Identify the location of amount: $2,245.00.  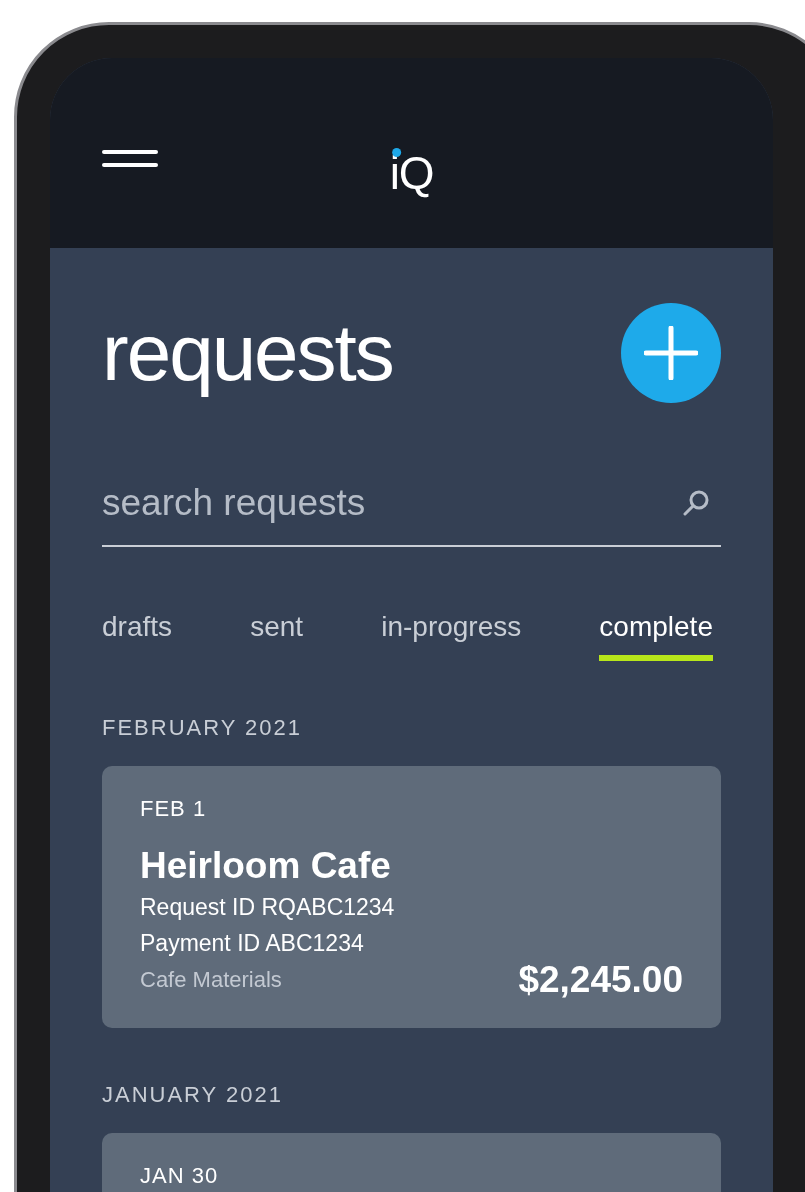
(600, 979).